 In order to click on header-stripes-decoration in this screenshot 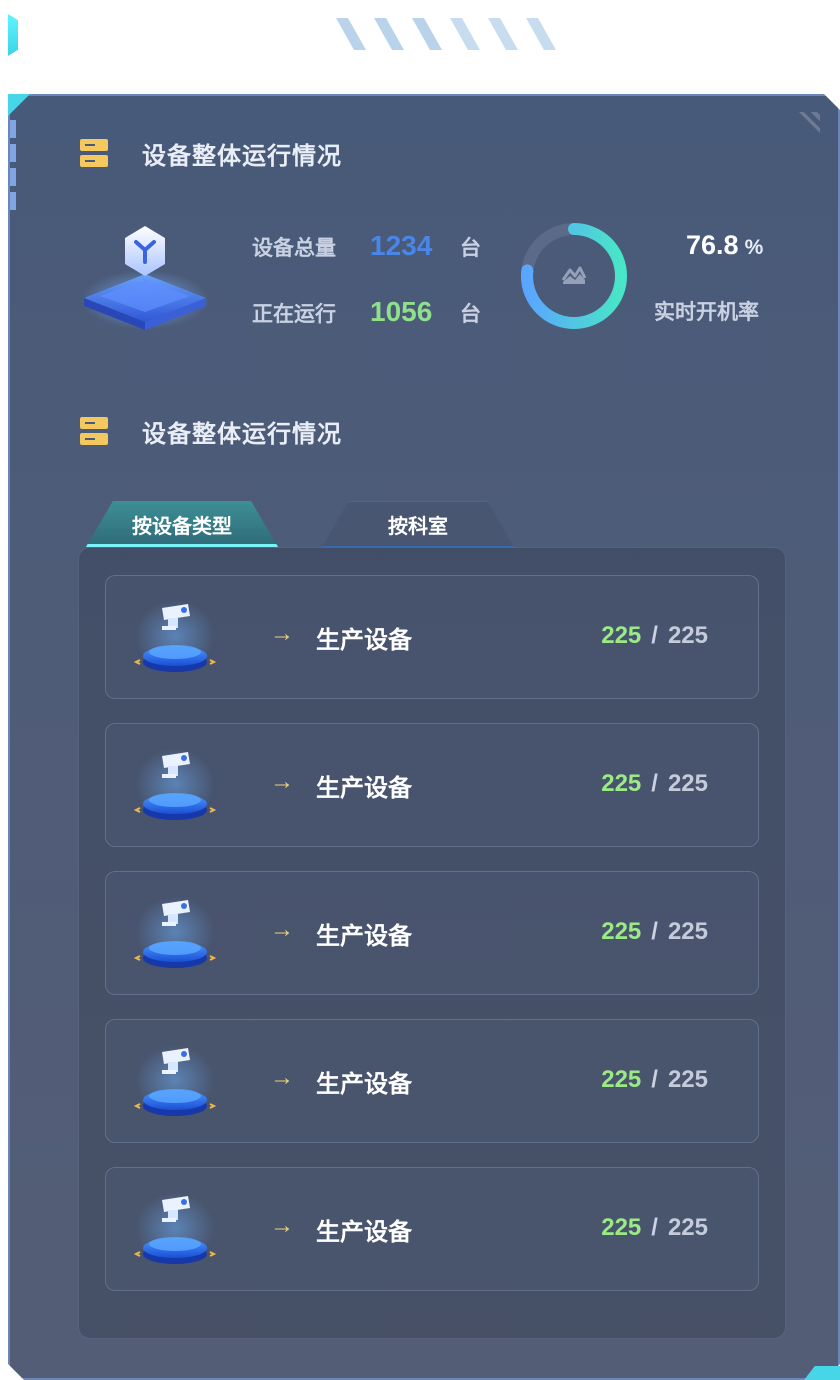, I will do `click(446, 34)`.